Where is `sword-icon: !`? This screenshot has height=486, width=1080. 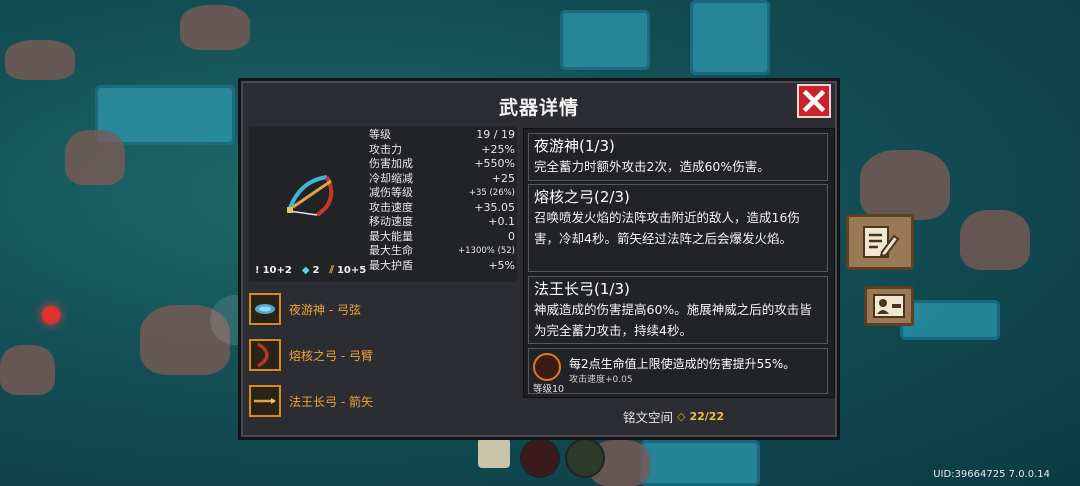
sword-icon: ! is located at coordinates (257, 270).